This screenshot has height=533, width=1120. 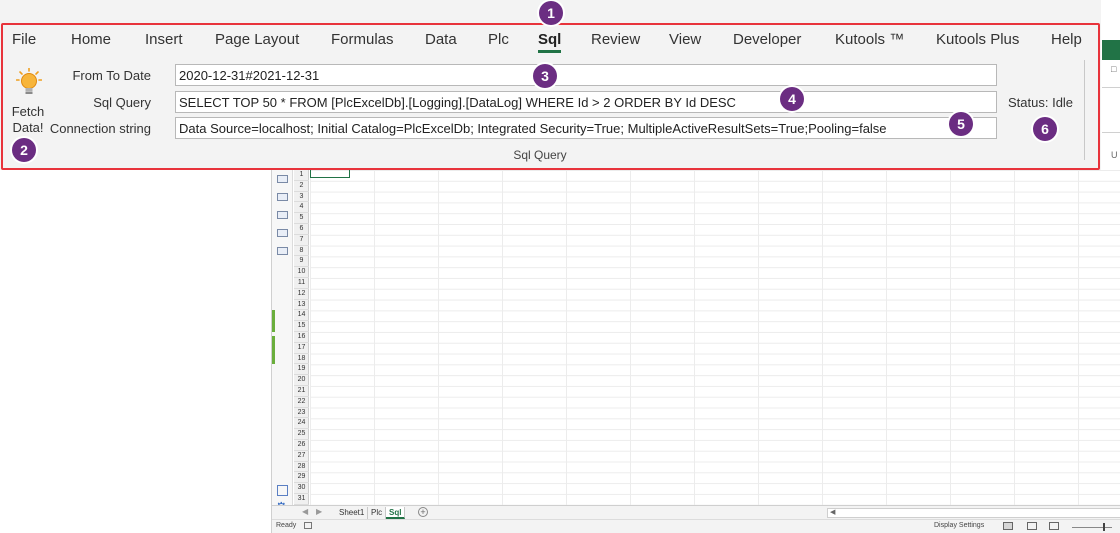 I want to click on tab-page-layout: Page Layout, so click(x=257, y=39).